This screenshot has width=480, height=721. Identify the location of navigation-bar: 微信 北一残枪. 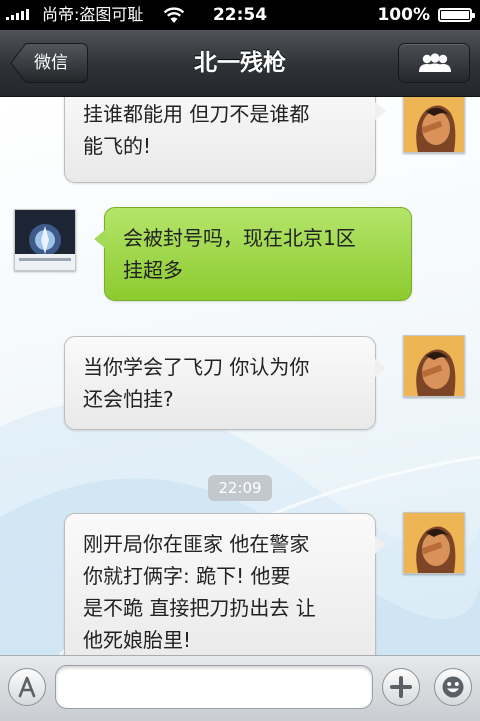
(240, 63).